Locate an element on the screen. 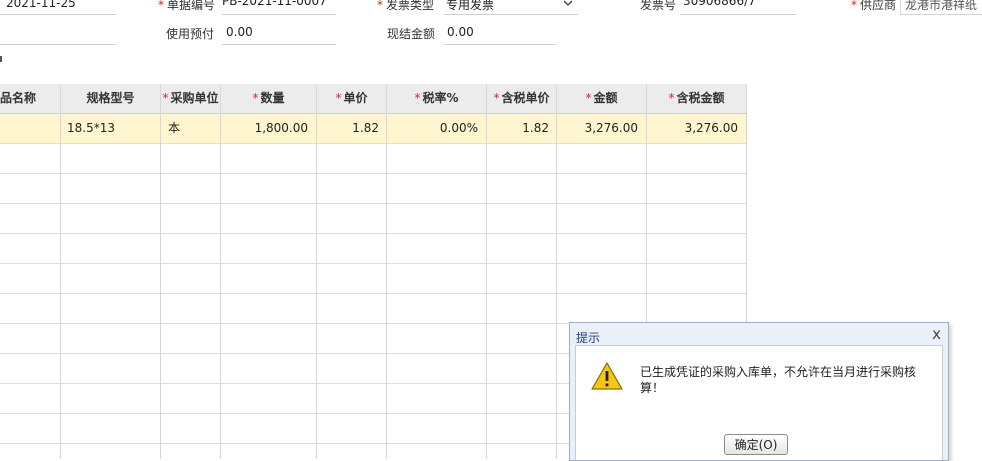  prepay-label: 使用预付 is located at coordinates (190, 34).